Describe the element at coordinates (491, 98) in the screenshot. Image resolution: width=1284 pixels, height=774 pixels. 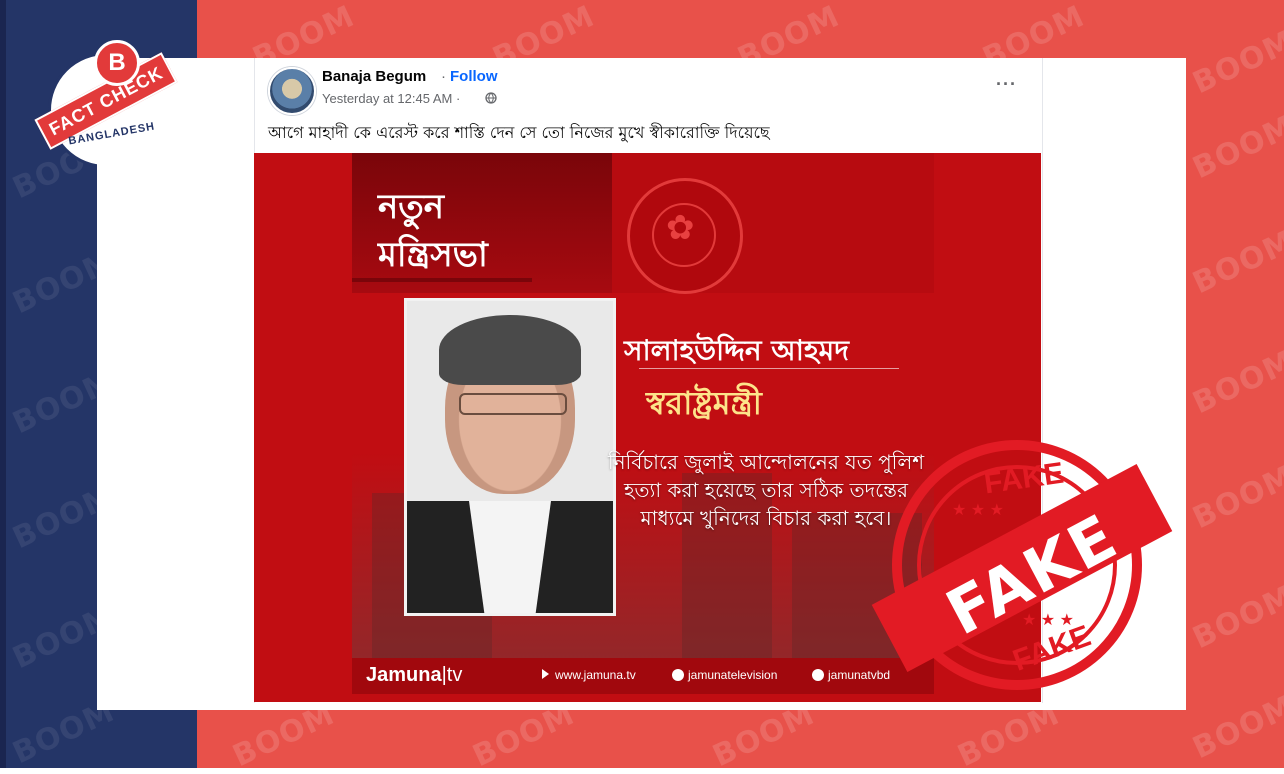
I see `globe-icon` at that location.